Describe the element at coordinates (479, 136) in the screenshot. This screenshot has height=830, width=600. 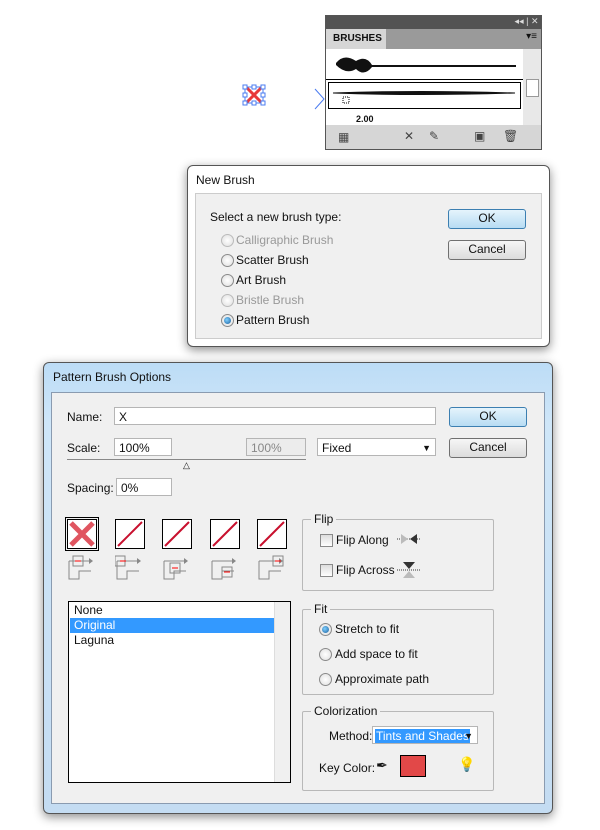
I see `new-brush-icon: ▣` at that location.